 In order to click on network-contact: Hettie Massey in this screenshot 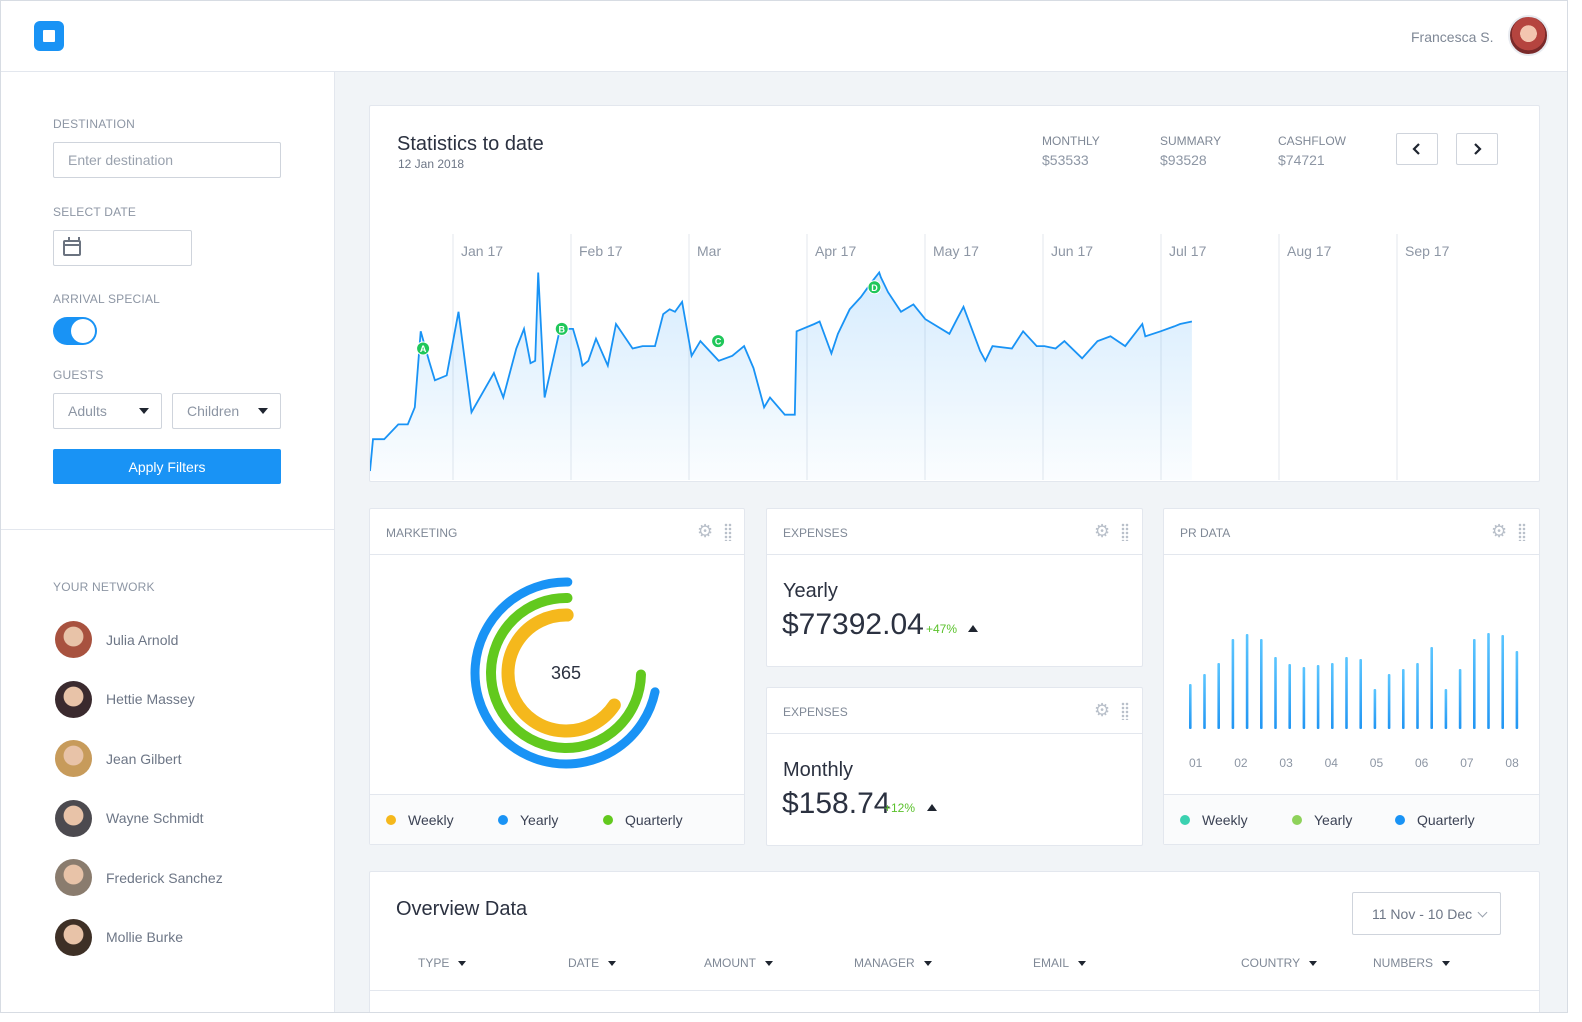, I will do `click(125, 699)`.